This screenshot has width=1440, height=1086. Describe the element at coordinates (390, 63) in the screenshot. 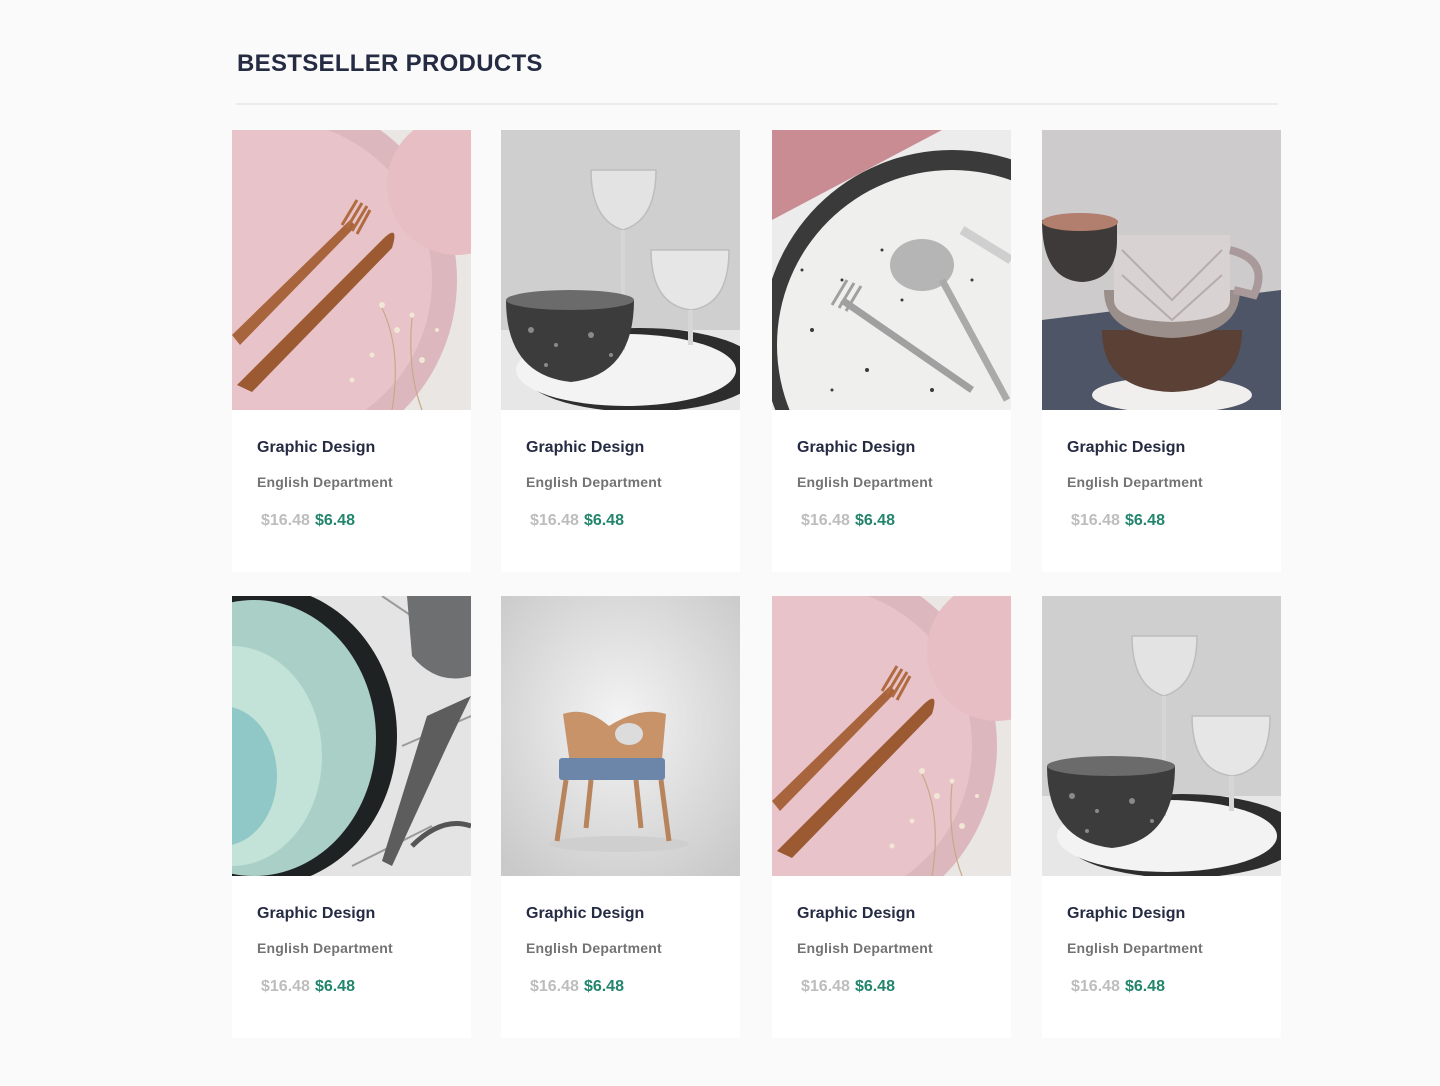

I see `section-heading: BESTSELLER PRODUCTS` at that location.